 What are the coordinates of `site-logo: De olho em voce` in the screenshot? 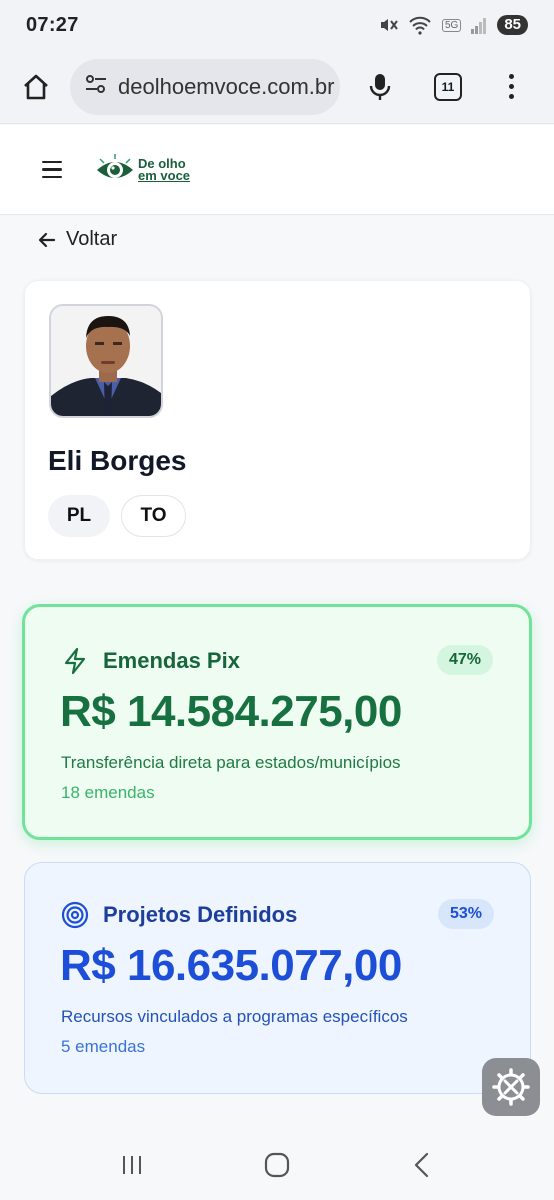 It's located at (142, 170).